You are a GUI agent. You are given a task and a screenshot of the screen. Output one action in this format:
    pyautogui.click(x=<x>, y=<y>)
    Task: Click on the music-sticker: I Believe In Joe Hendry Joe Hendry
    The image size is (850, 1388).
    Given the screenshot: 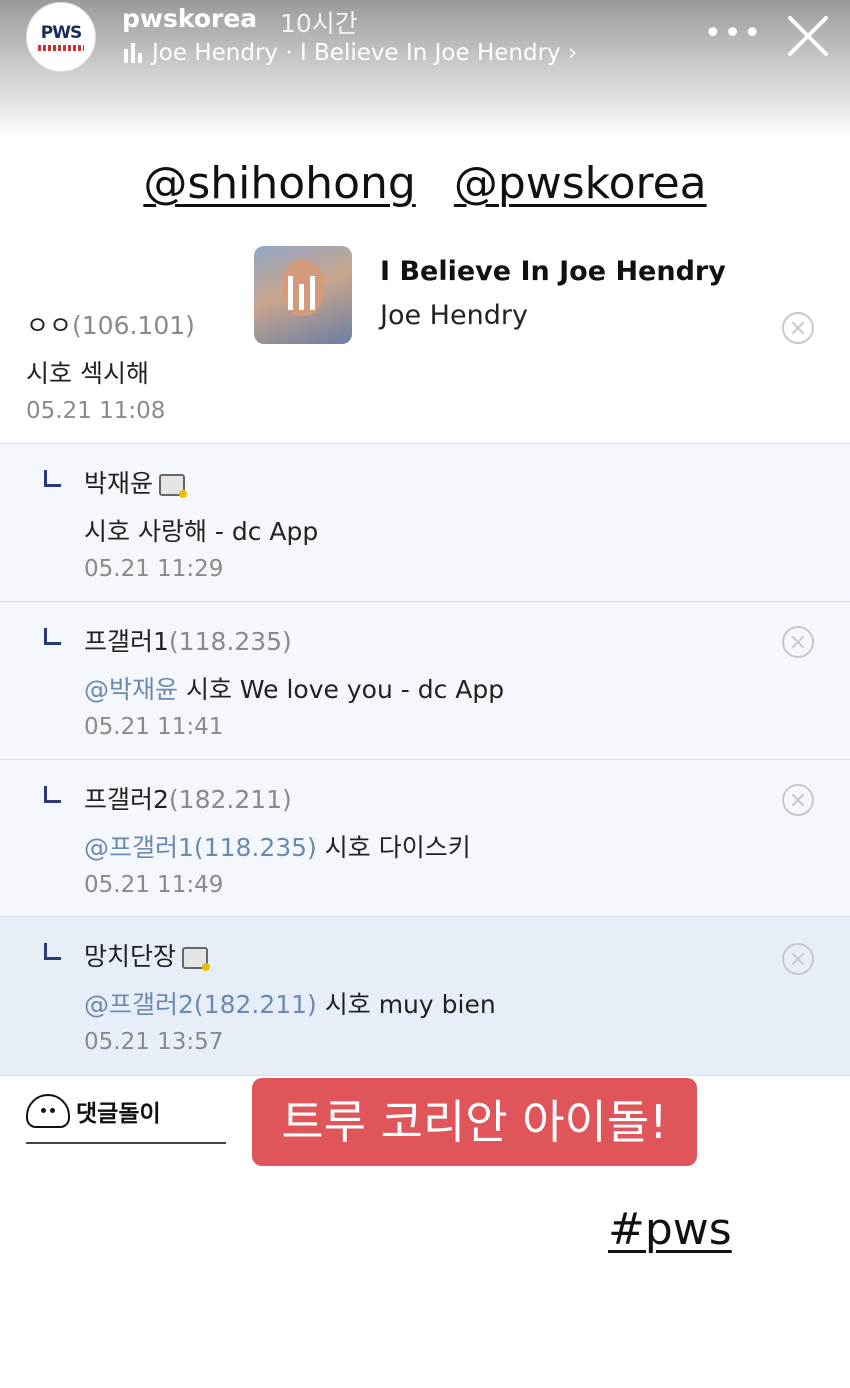 What is the action you would take?
    pyautogui.click(x=490, y=296)
    